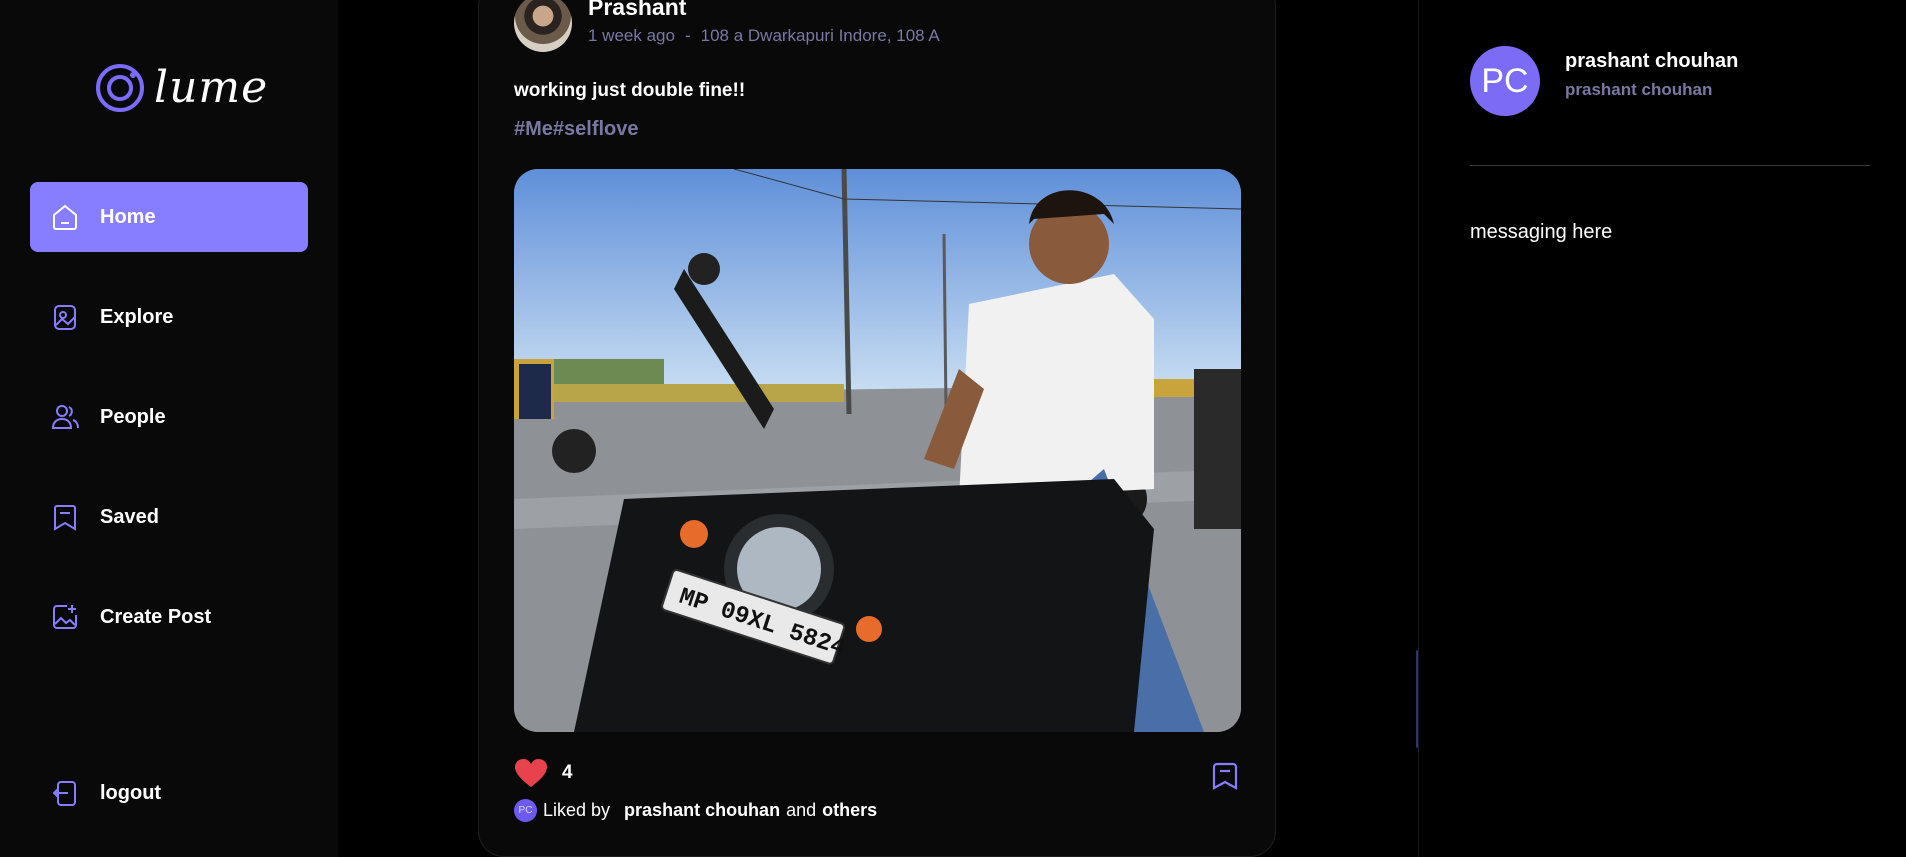  I want to click on author-avatar, so click(543, 26).